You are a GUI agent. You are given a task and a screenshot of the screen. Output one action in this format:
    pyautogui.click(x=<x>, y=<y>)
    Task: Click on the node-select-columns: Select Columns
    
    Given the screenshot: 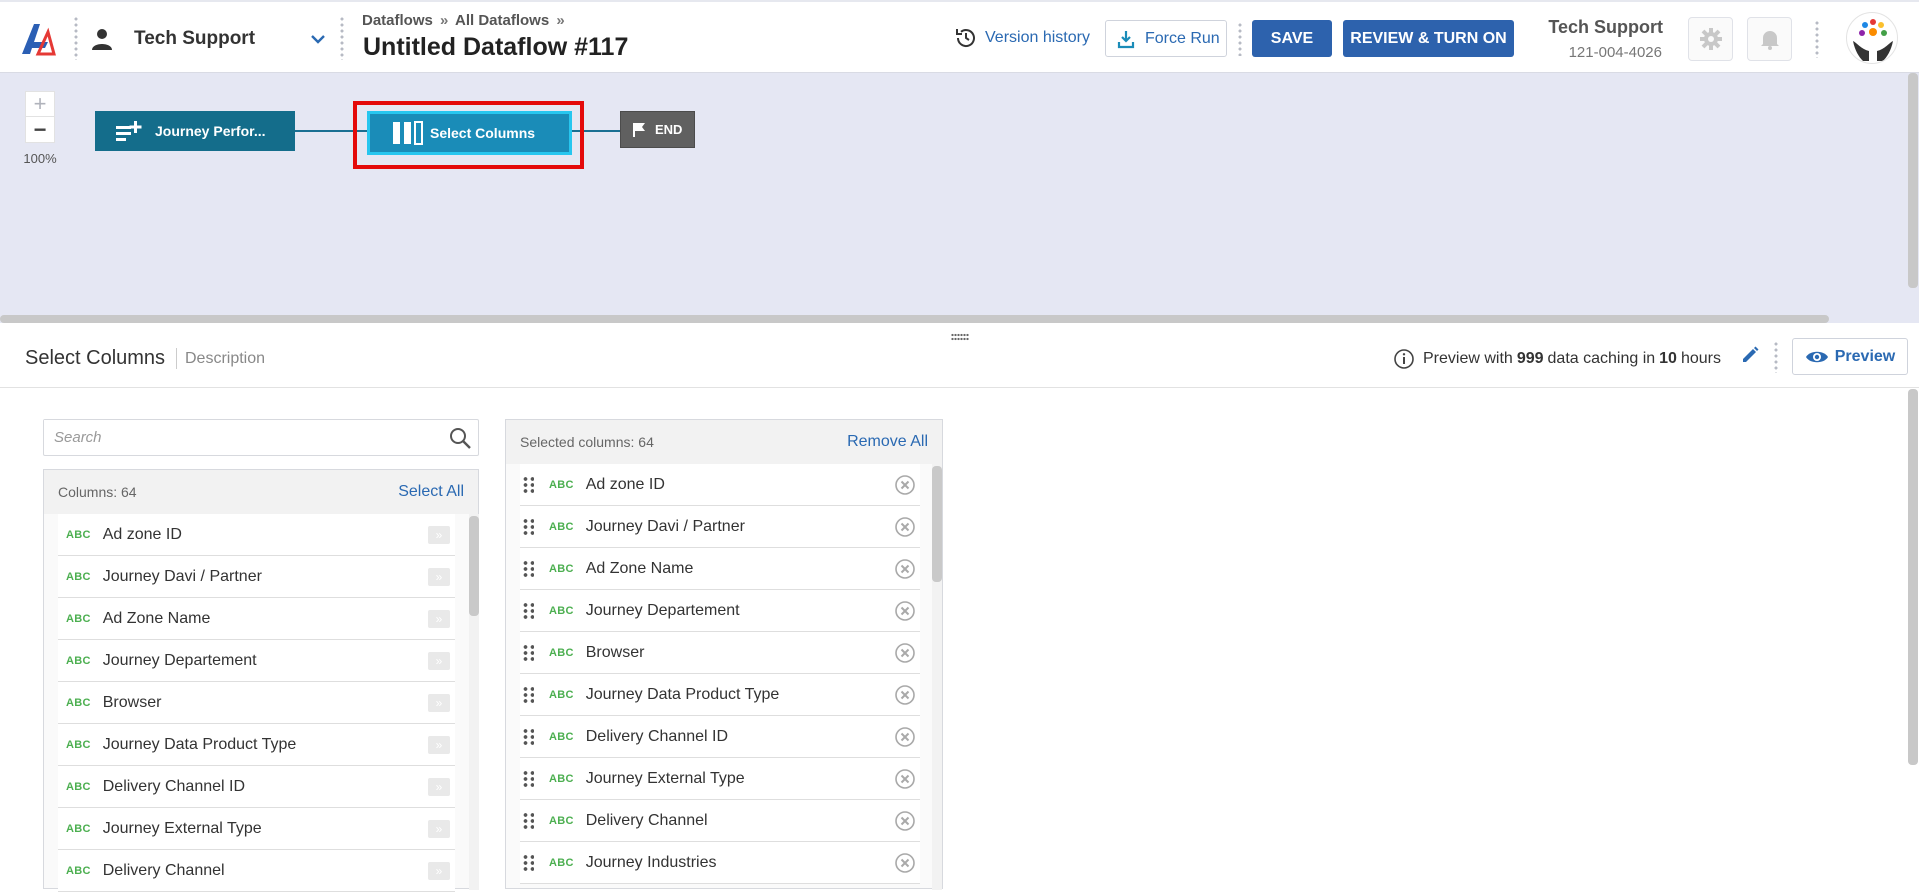 What is the action you would take?
    pyautogui.click(x=469, y=133)
    